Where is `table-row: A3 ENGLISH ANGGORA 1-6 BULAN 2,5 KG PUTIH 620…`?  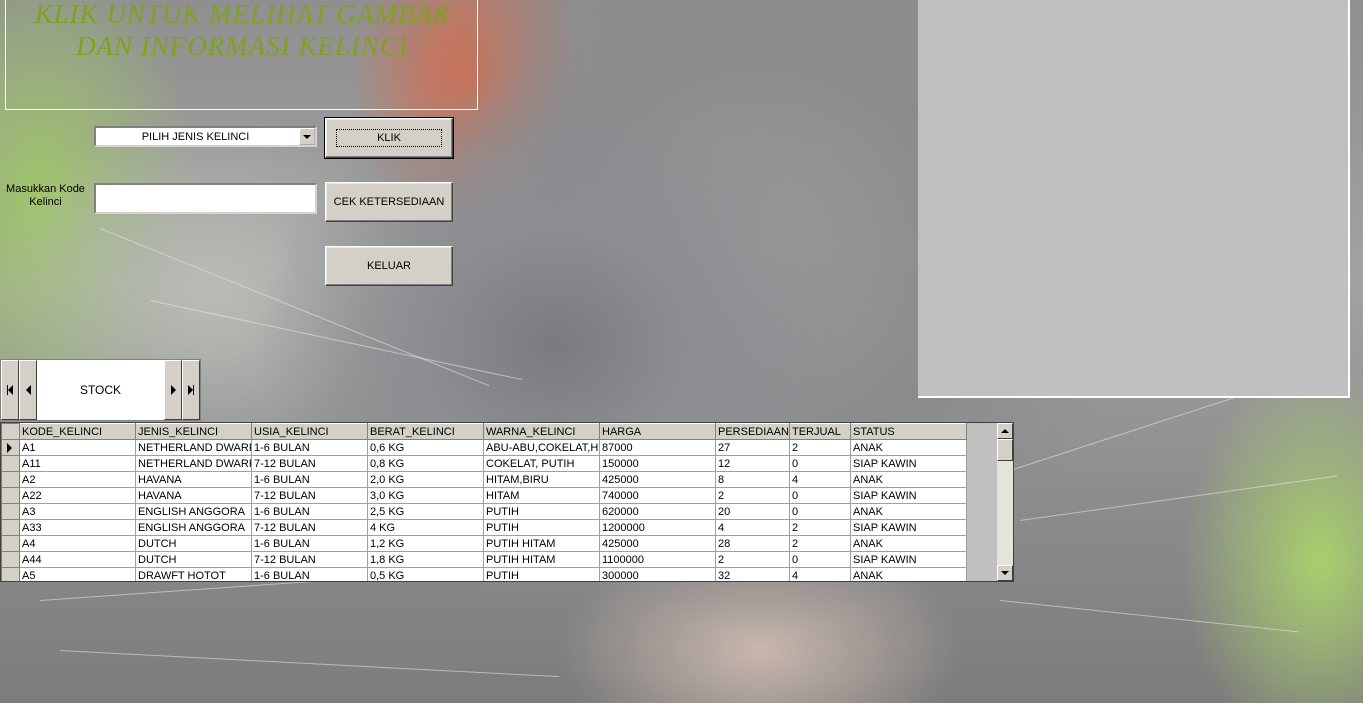 table-row: A3 ENGLISH ANGGORA 1-6 BULAN 2,5 KG PUTIH 620… is located at coordinates (484, 511).